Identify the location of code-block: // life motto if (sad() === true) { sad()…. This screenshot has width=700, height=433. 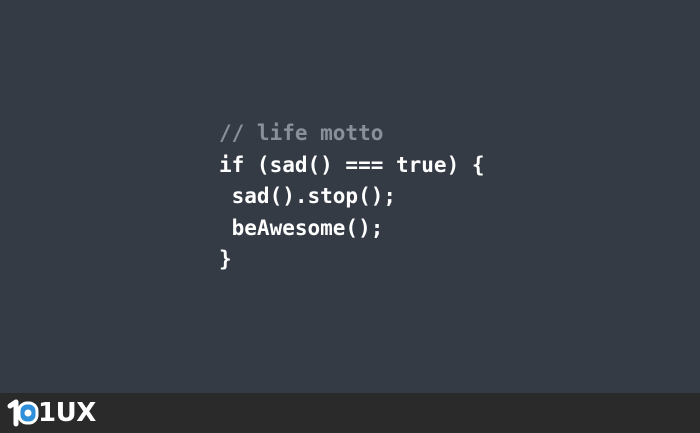
(352, 197).